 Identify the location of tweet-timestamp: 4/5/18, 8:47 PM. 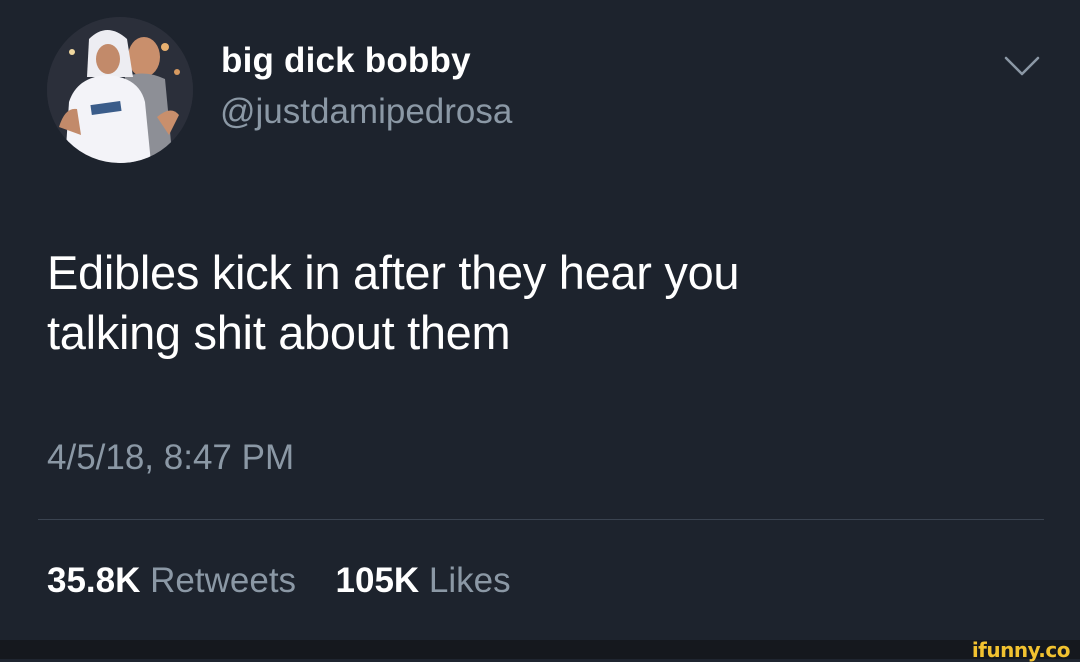
(170, 458).